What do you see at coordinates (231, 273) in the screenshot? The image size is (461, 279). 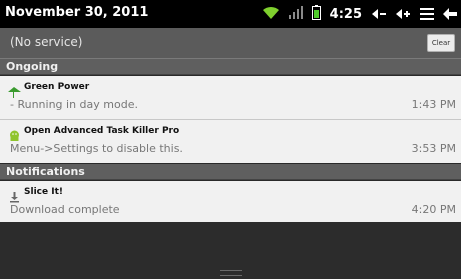 I see `drag-handle` at bounding box center [231, 273].